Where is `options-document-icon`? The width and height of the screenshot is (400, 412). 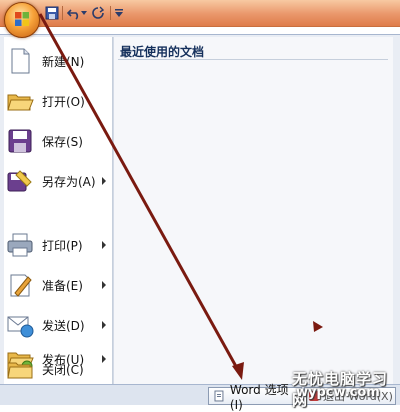
options-document-icon is located at coordinates (219, 396).